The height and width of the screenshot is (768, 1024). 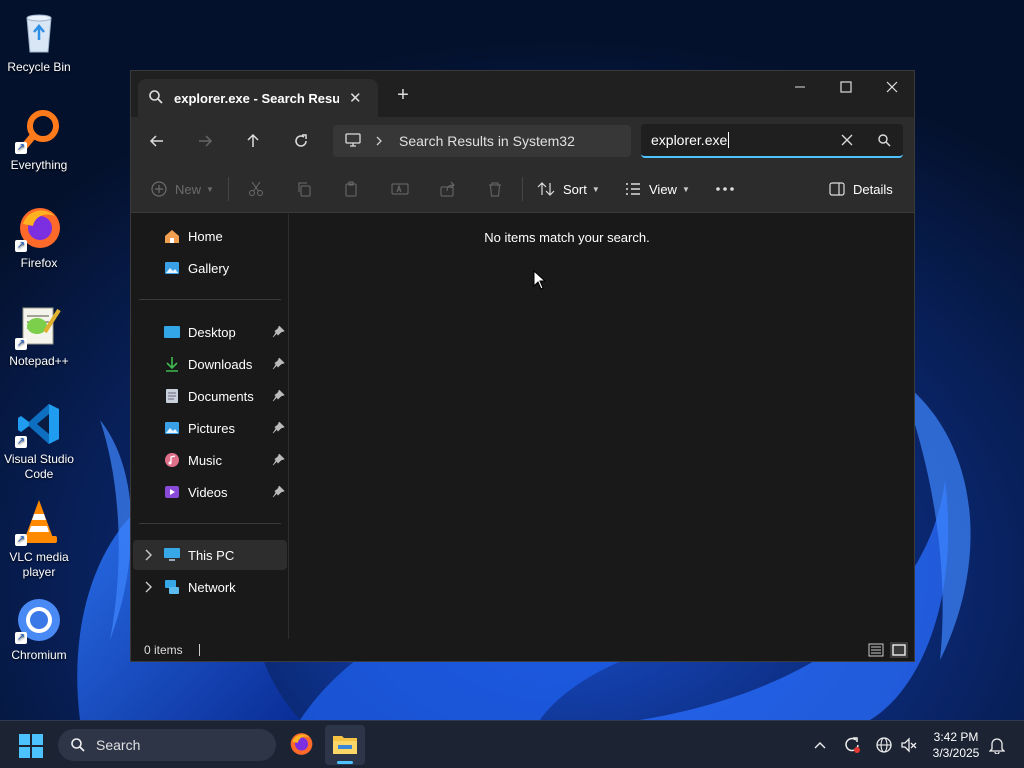 What do you see at coordinates (956, 745) in the screenshot?
I see `taskbar-clock: 3:42 PM 3/3/2025` at bounding box center [956, 745].